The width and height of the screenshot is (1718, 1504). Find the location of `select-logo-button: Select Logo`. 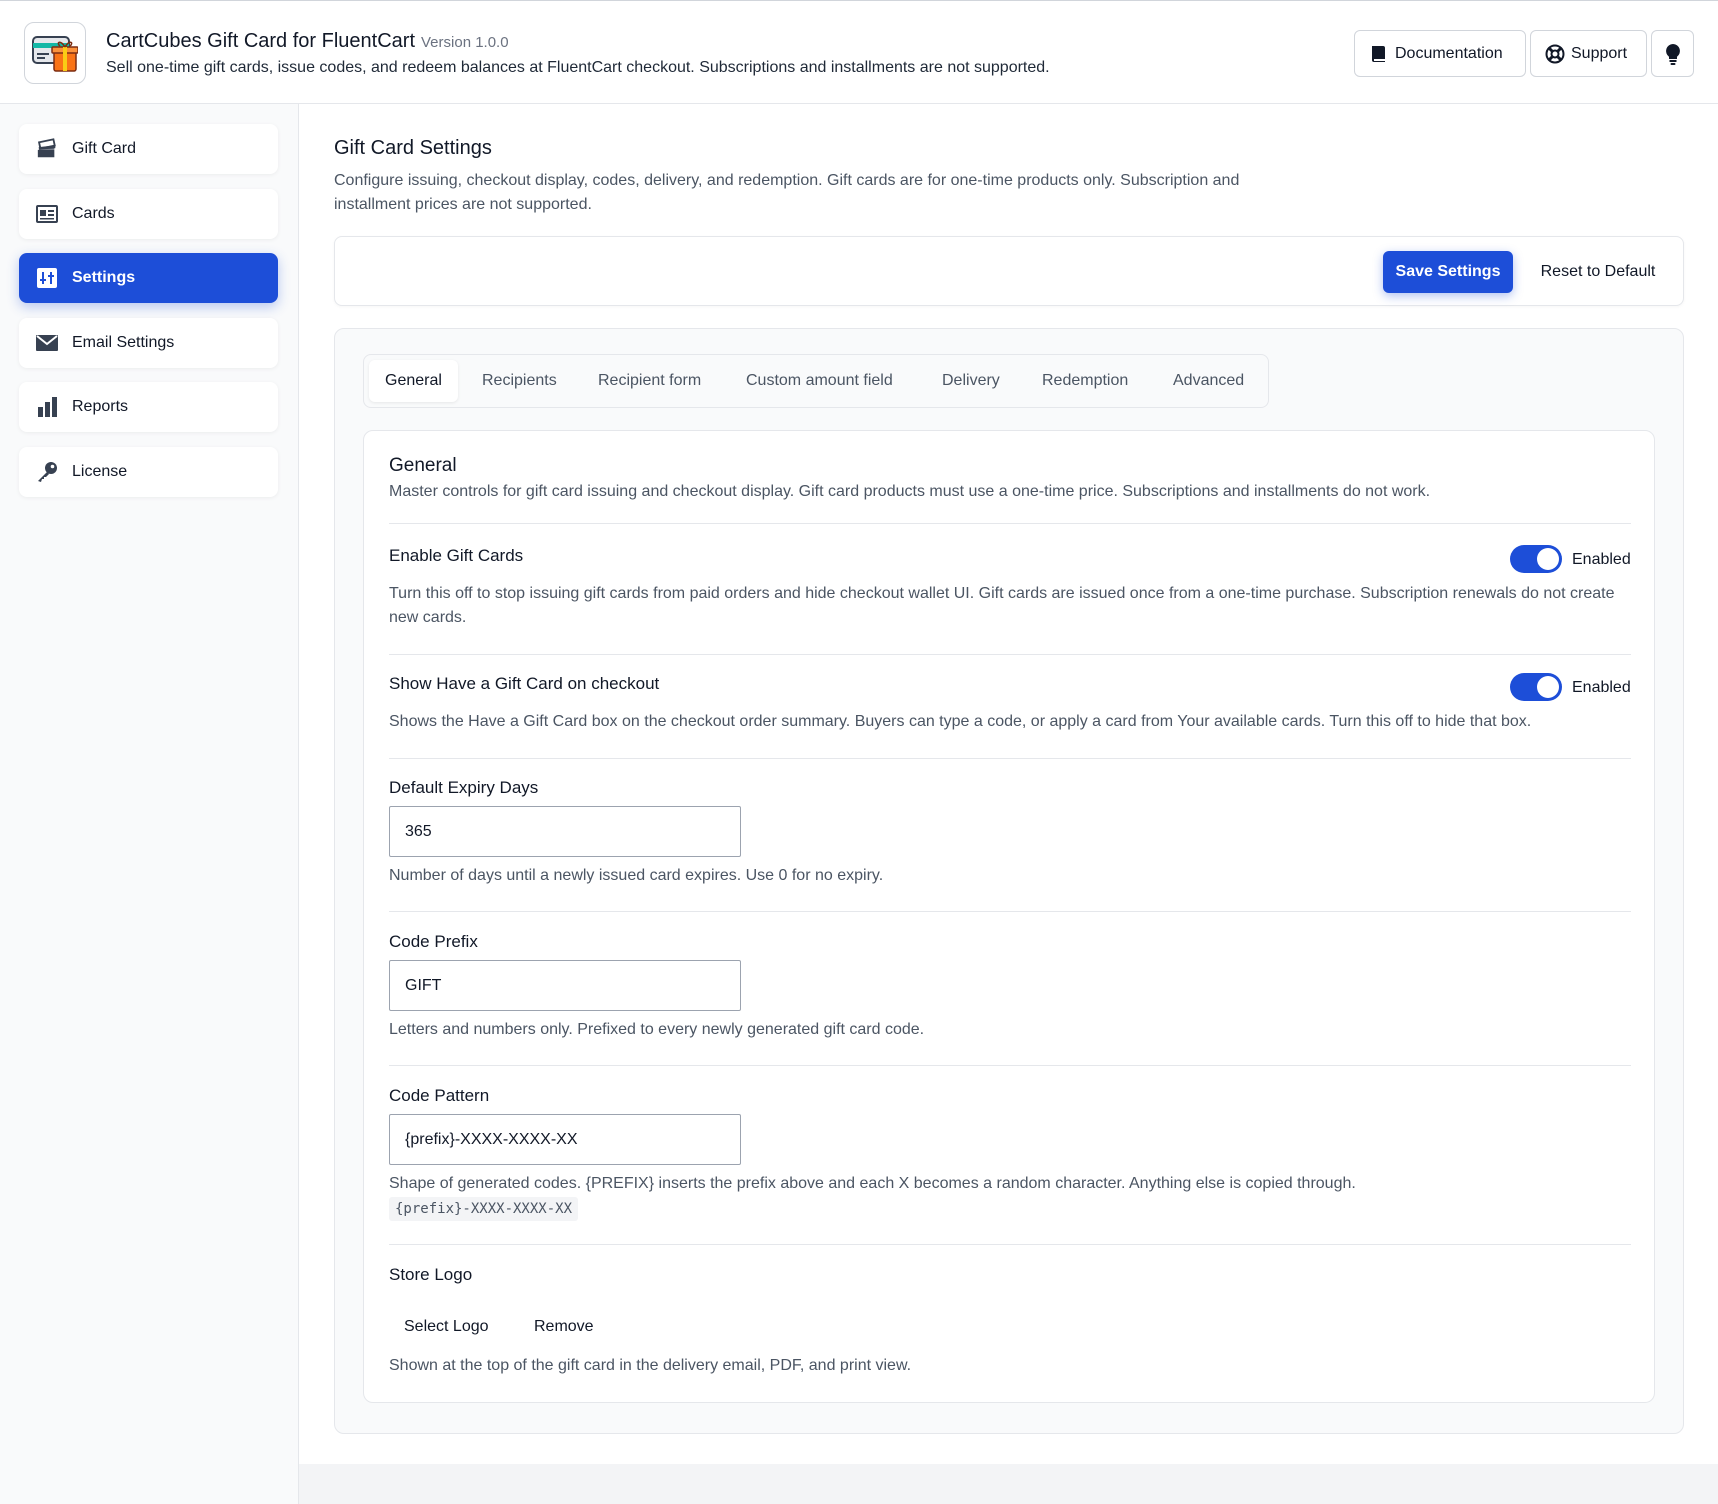

select-logo-button: Select Logo is located at coordinates (446, 1327).